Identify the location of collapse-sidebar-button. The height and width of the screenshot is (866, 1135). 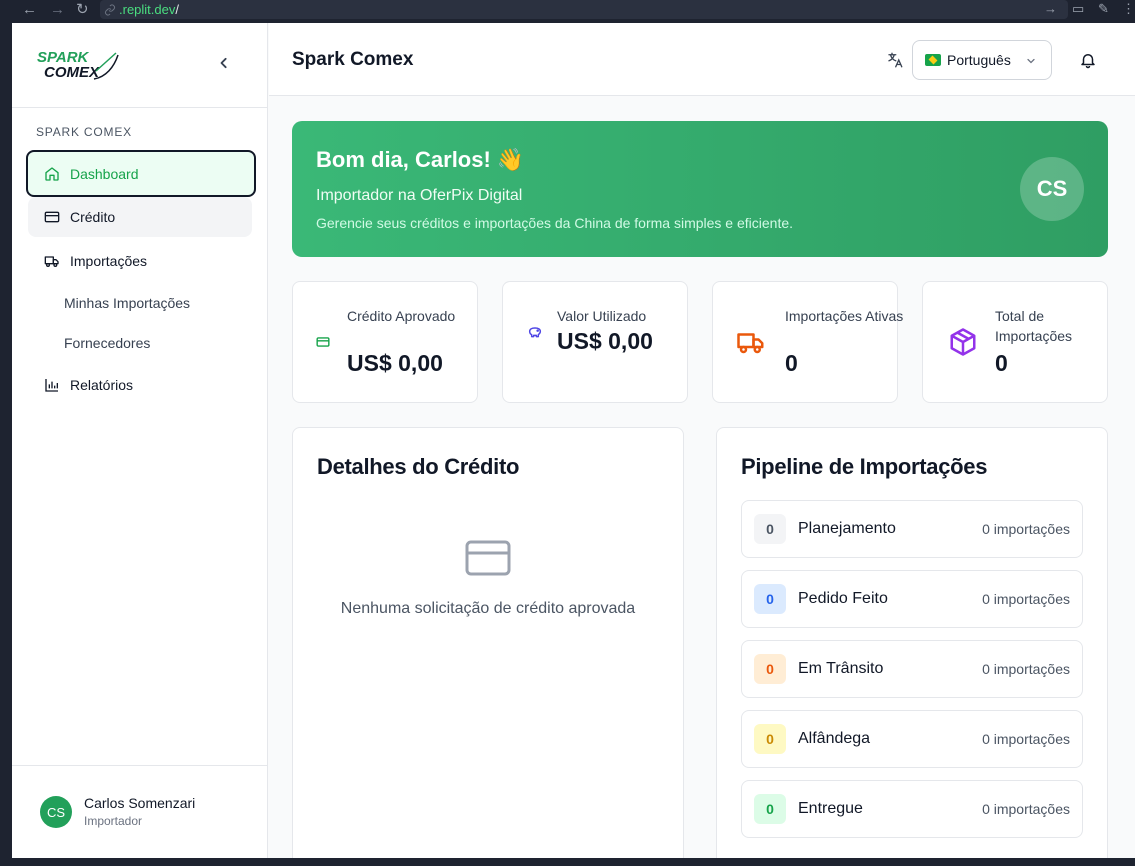
(224, 63).